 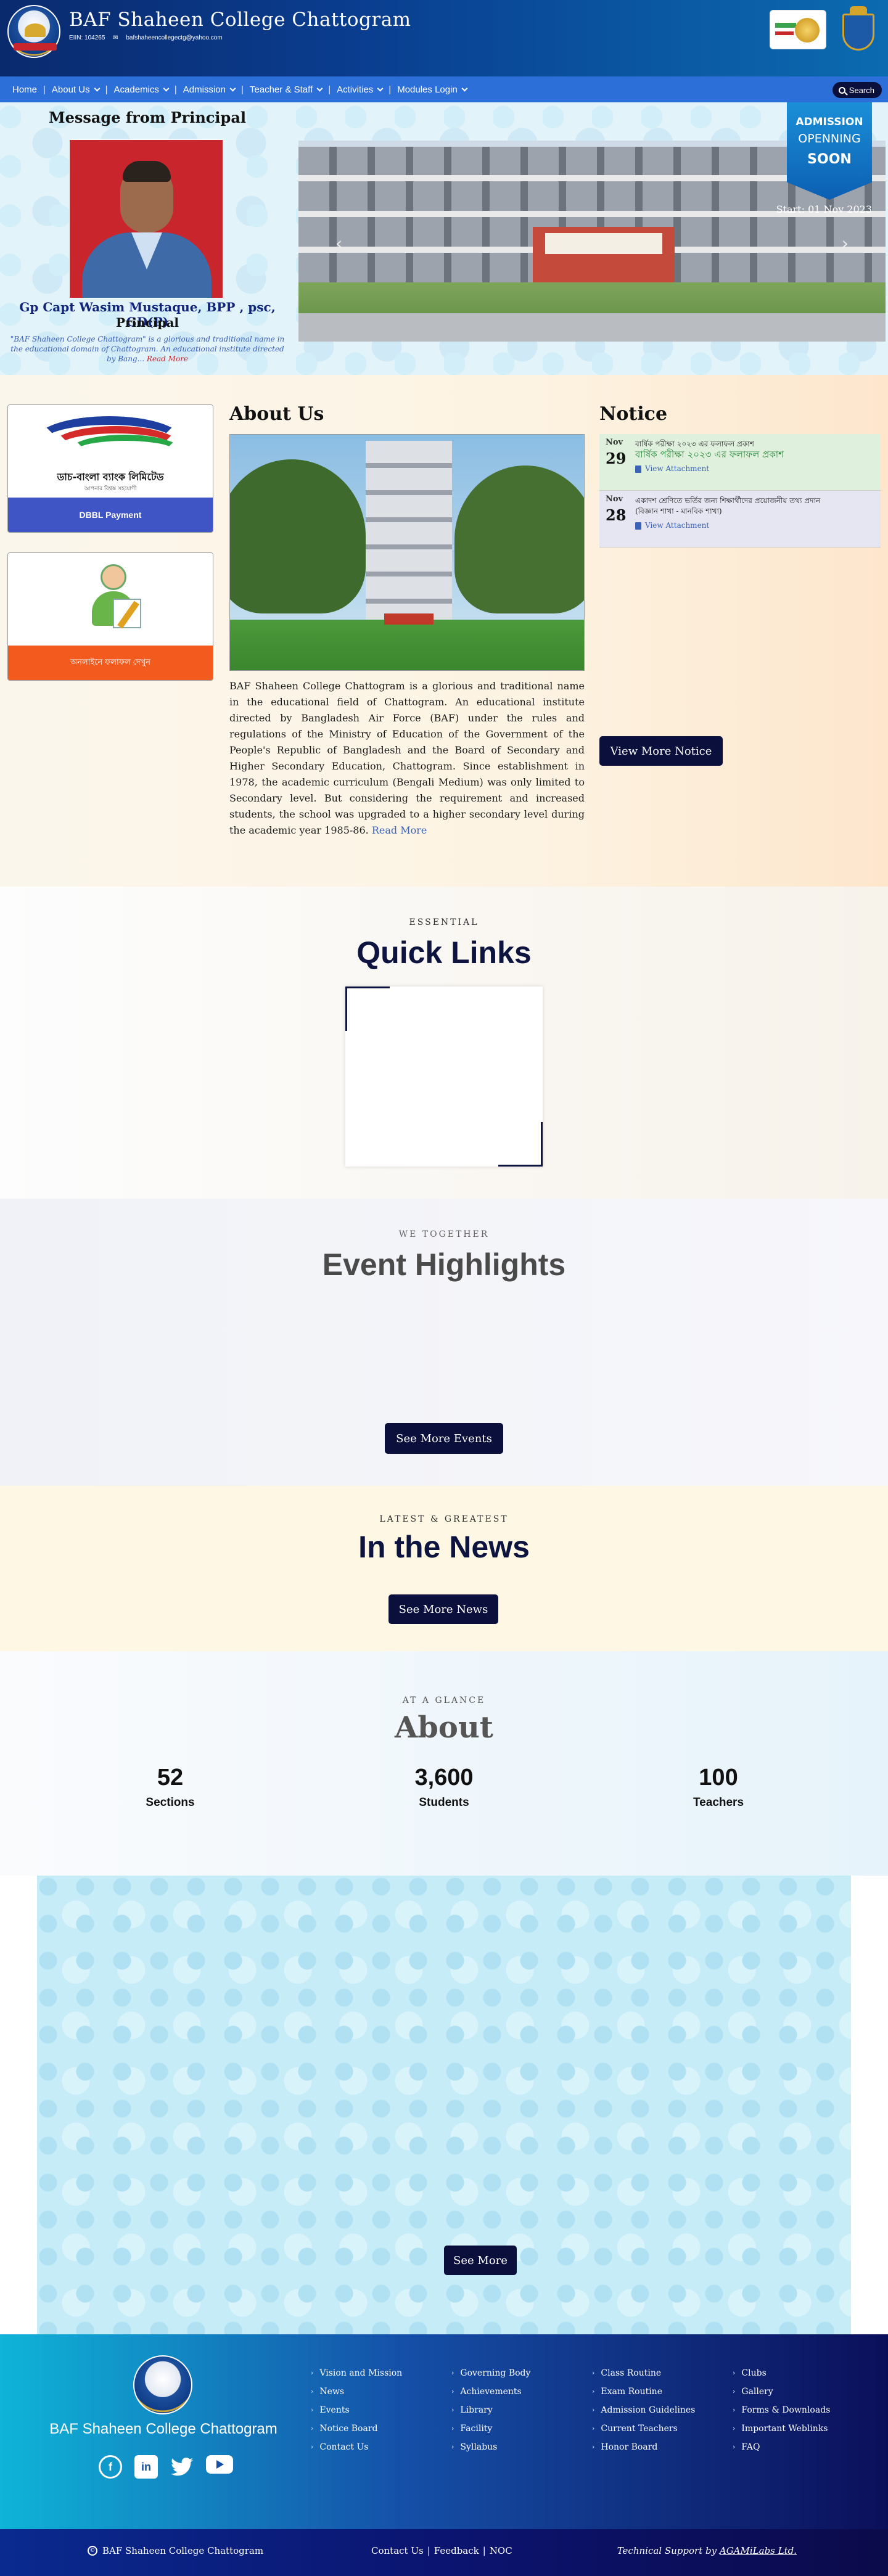 What do you see at coordinates (376, 2391) in the screenshot?
I see `footer-link: › News` at bounding box center [376, 2391].